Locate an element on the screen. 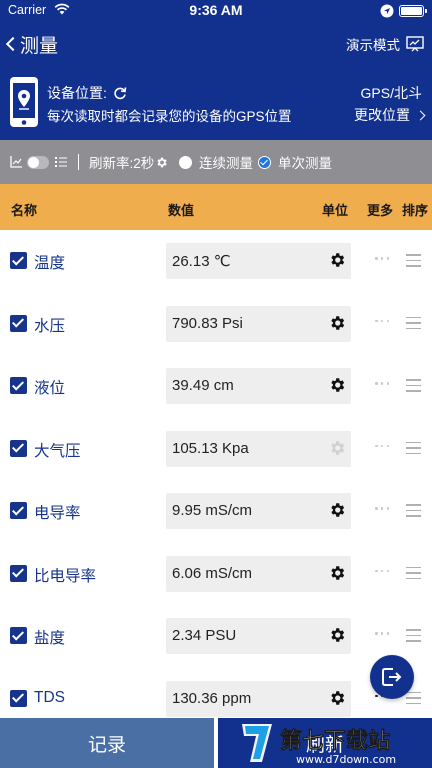 This screenshot has height=768, width=432. location-label: 设备位置: is located at coordinates (87, 93).